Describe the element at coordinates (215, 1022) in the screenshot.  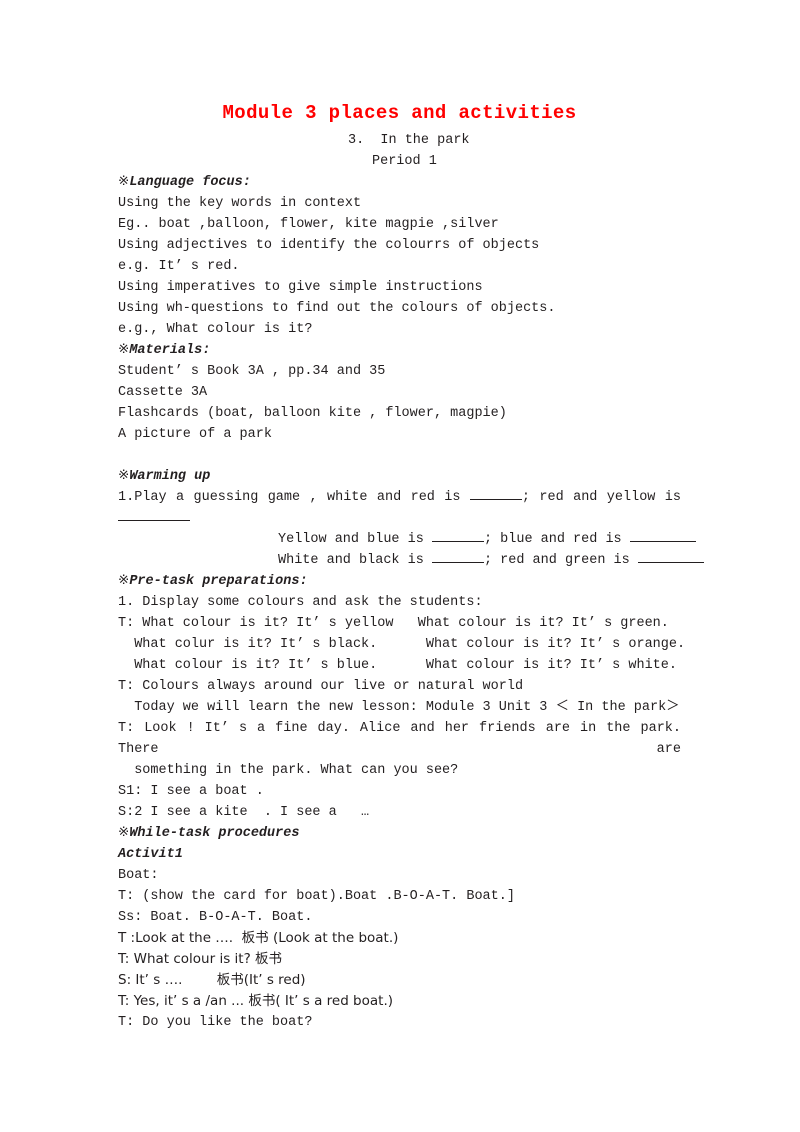
I see `body-line: T: Do you like the boat?` at that location.